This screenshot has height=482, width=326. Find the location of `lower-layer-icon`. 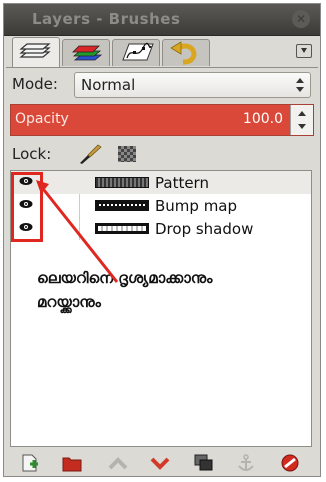

lower-layer-icon is located at coordinates (160, 463).